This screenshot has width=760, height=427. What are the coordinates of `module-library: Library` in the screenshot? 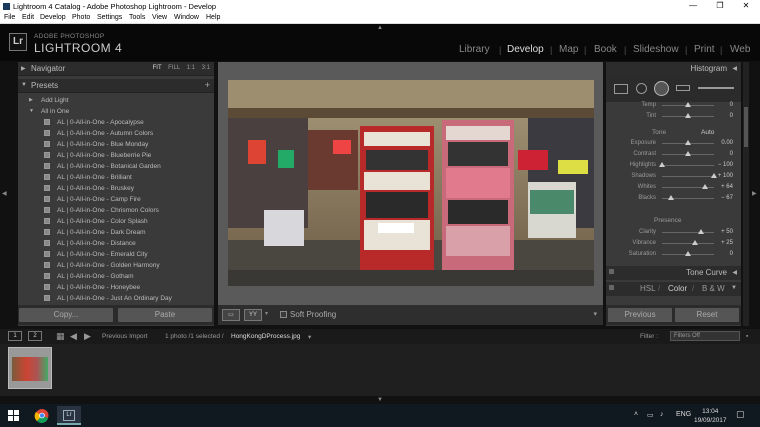 It's located at (474, 49).